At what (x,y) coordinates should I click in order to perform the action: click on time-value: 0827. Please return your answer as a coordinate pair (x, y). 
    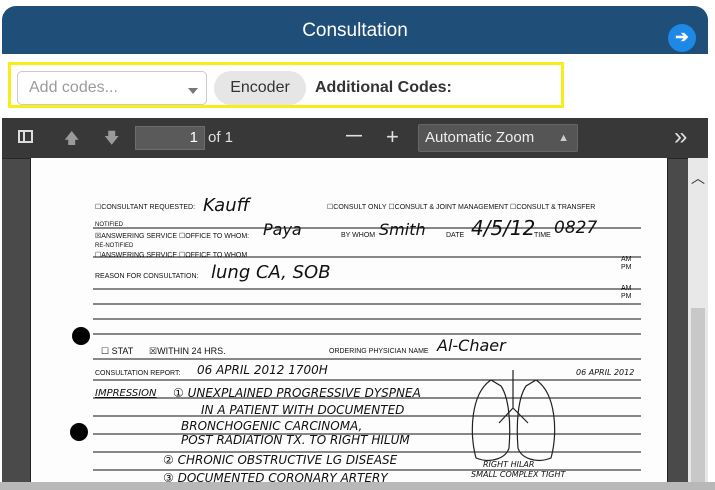
    Looking at the image, I should click on (576, 228).